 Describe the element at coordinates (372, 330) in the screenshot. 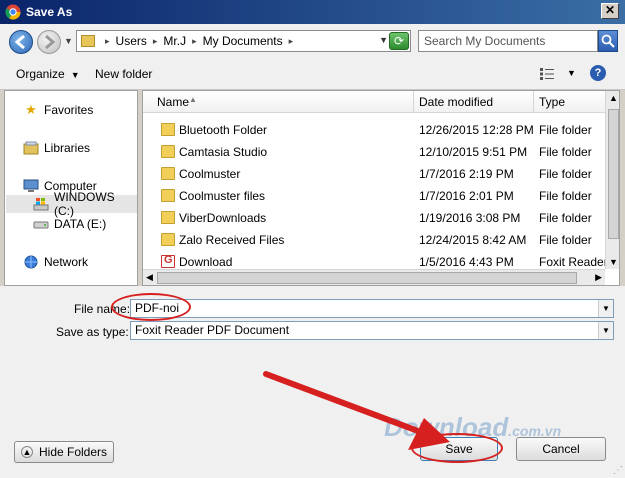

I see `save-type-select: Foxit Reader PDF Document ▼` at that location.